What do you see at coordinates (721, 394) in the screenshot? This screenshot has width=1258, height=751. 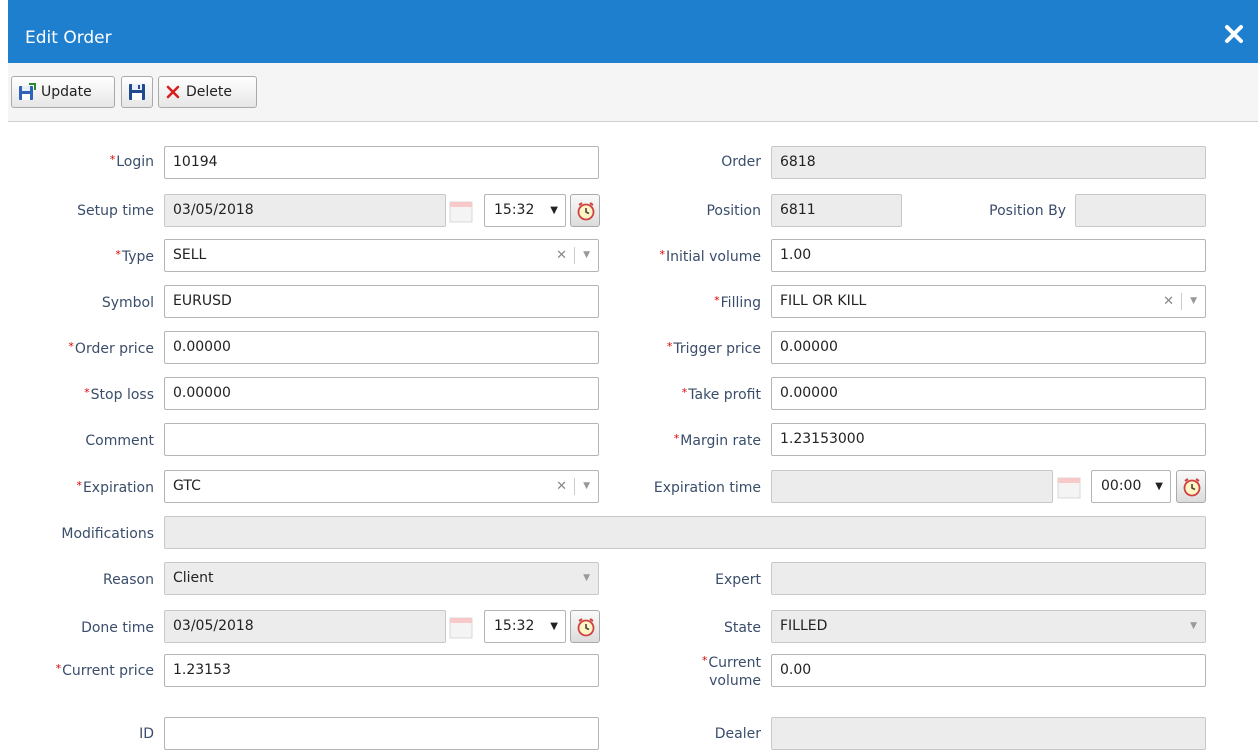 I see `take-profit-label: *Take profit` at bounding box center [721, 394].